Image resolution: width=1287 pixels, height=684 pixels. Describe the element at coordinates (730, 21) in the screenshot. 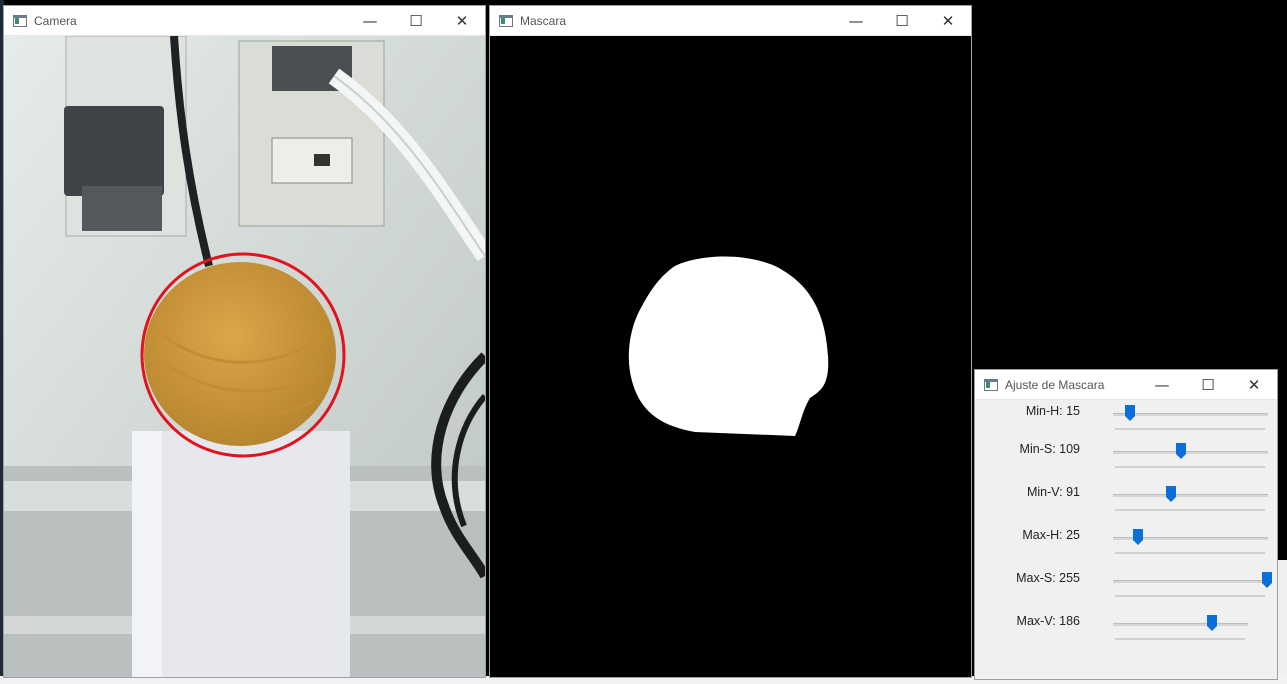

I see `mask-titlebar: Mascara — ☐ ✕` at that location.